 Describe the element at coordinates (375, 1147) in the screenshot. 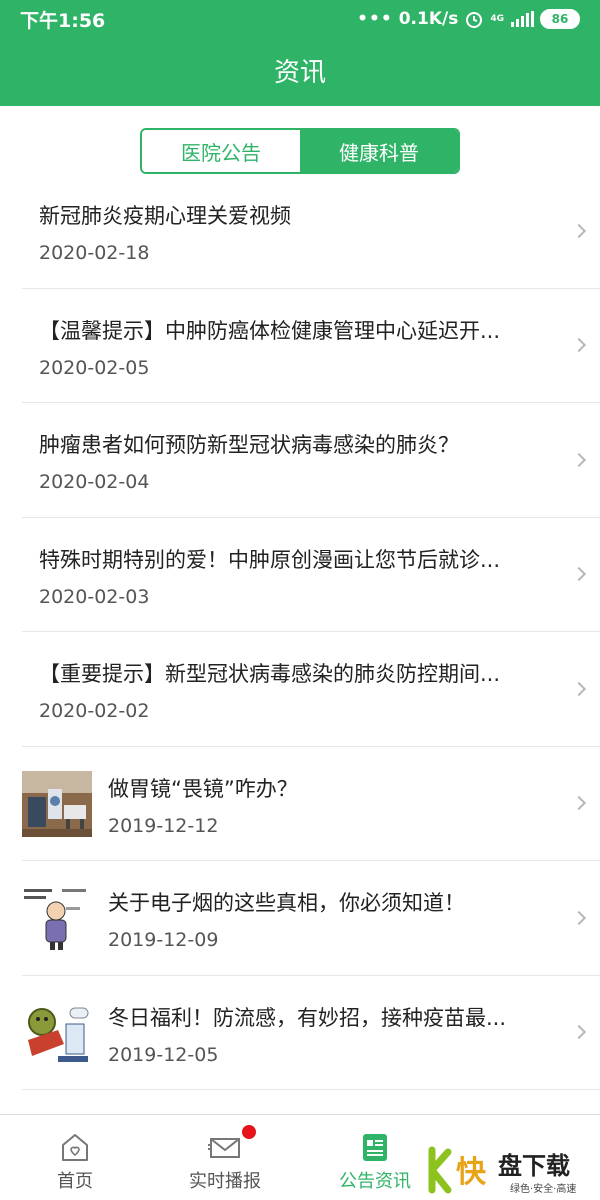

I see `news-icon` at that location.